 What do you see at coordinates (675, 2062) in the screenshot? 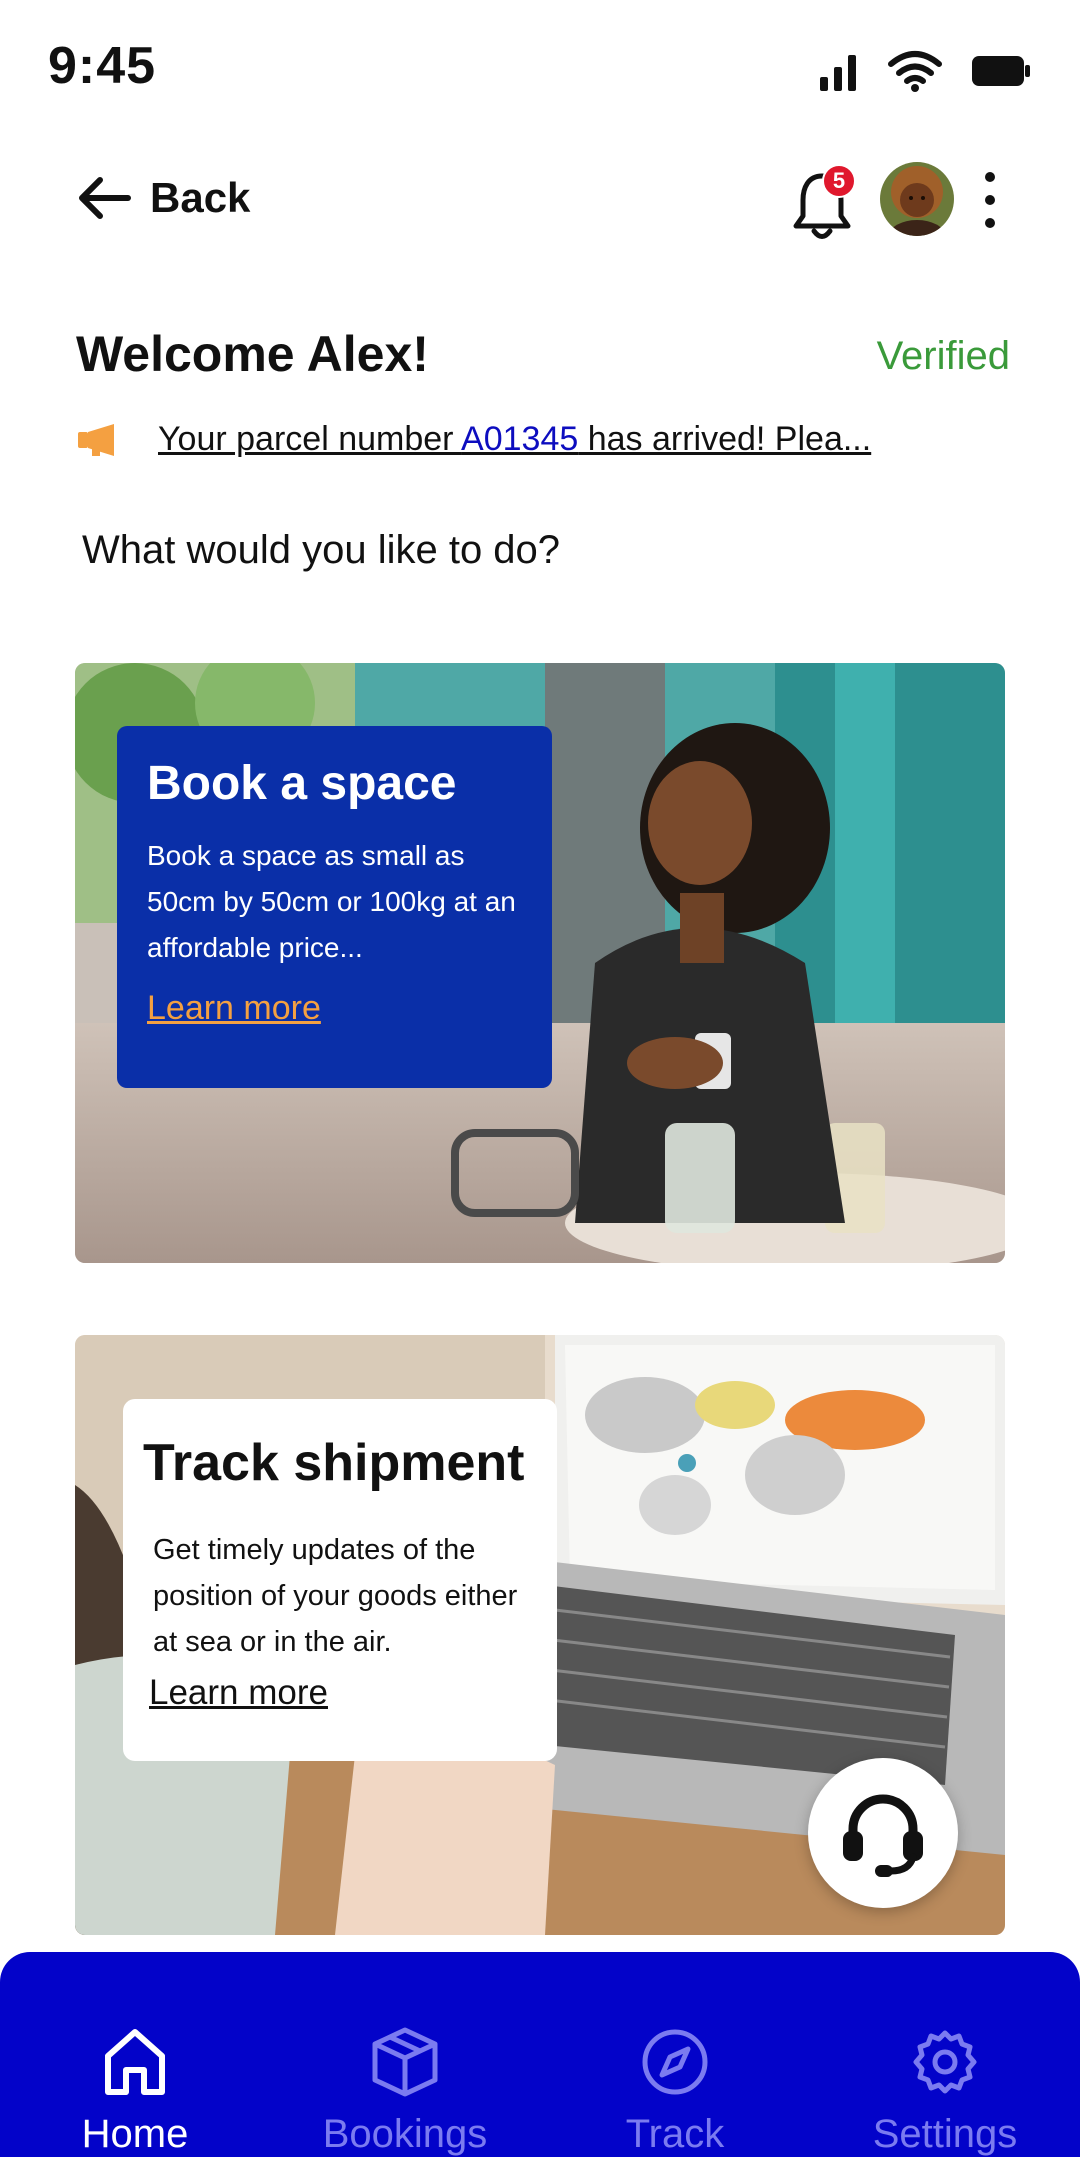
I see `compass-icon` at bounding box center [675, 2062].